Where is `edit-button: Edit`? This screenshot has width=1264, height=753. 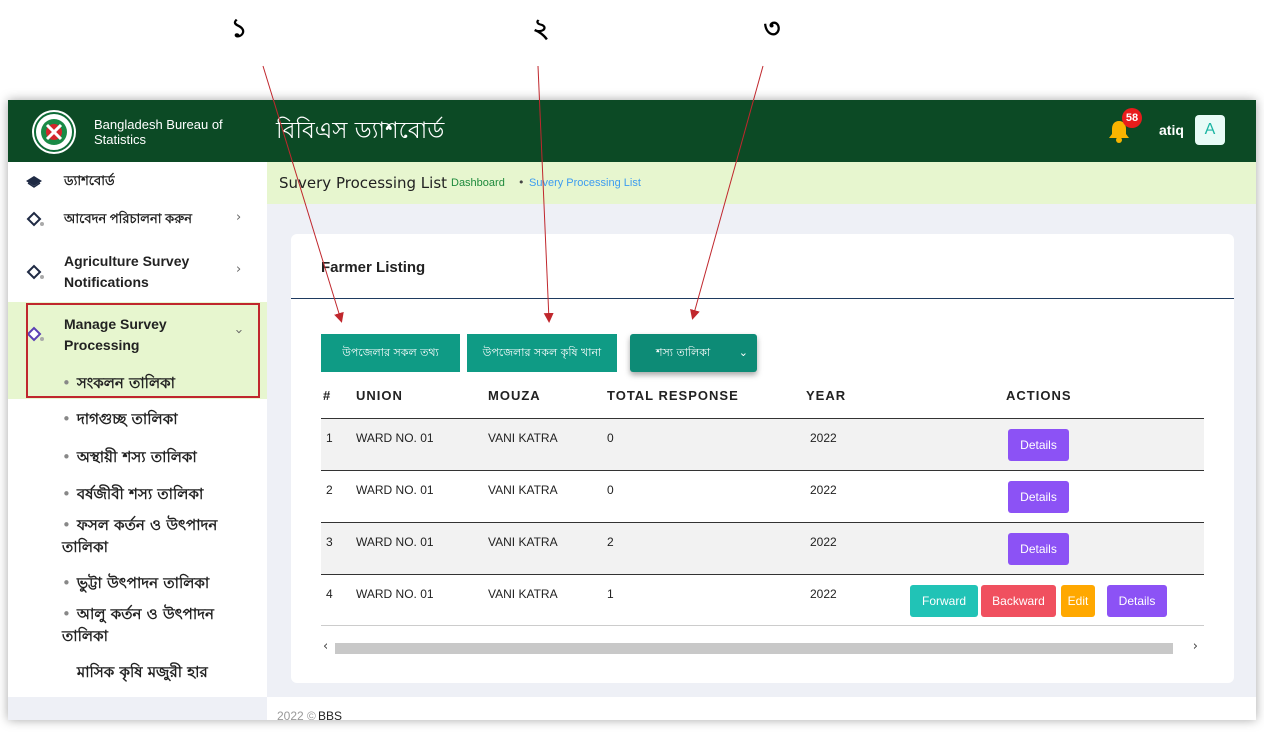 edit-button: Edit is located at coordinates (1078, 601).